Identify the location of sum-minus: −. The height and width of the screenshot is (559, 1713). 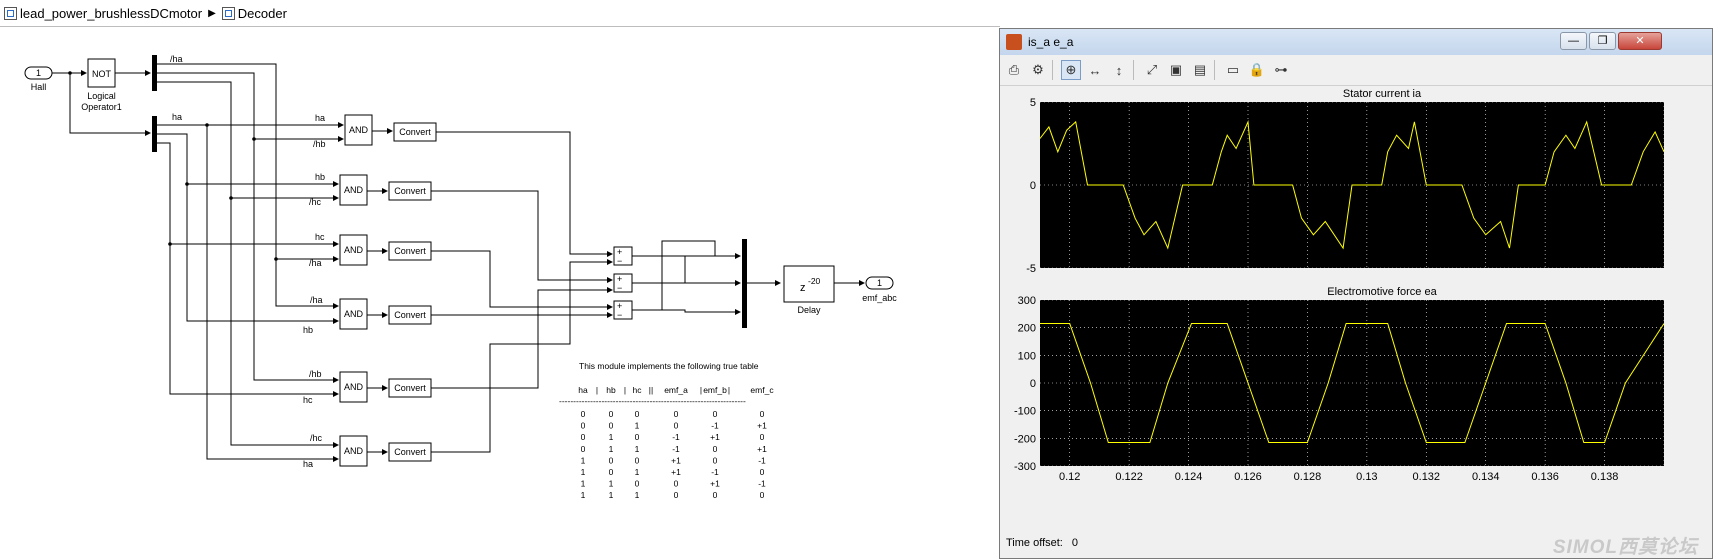
(619, 288).